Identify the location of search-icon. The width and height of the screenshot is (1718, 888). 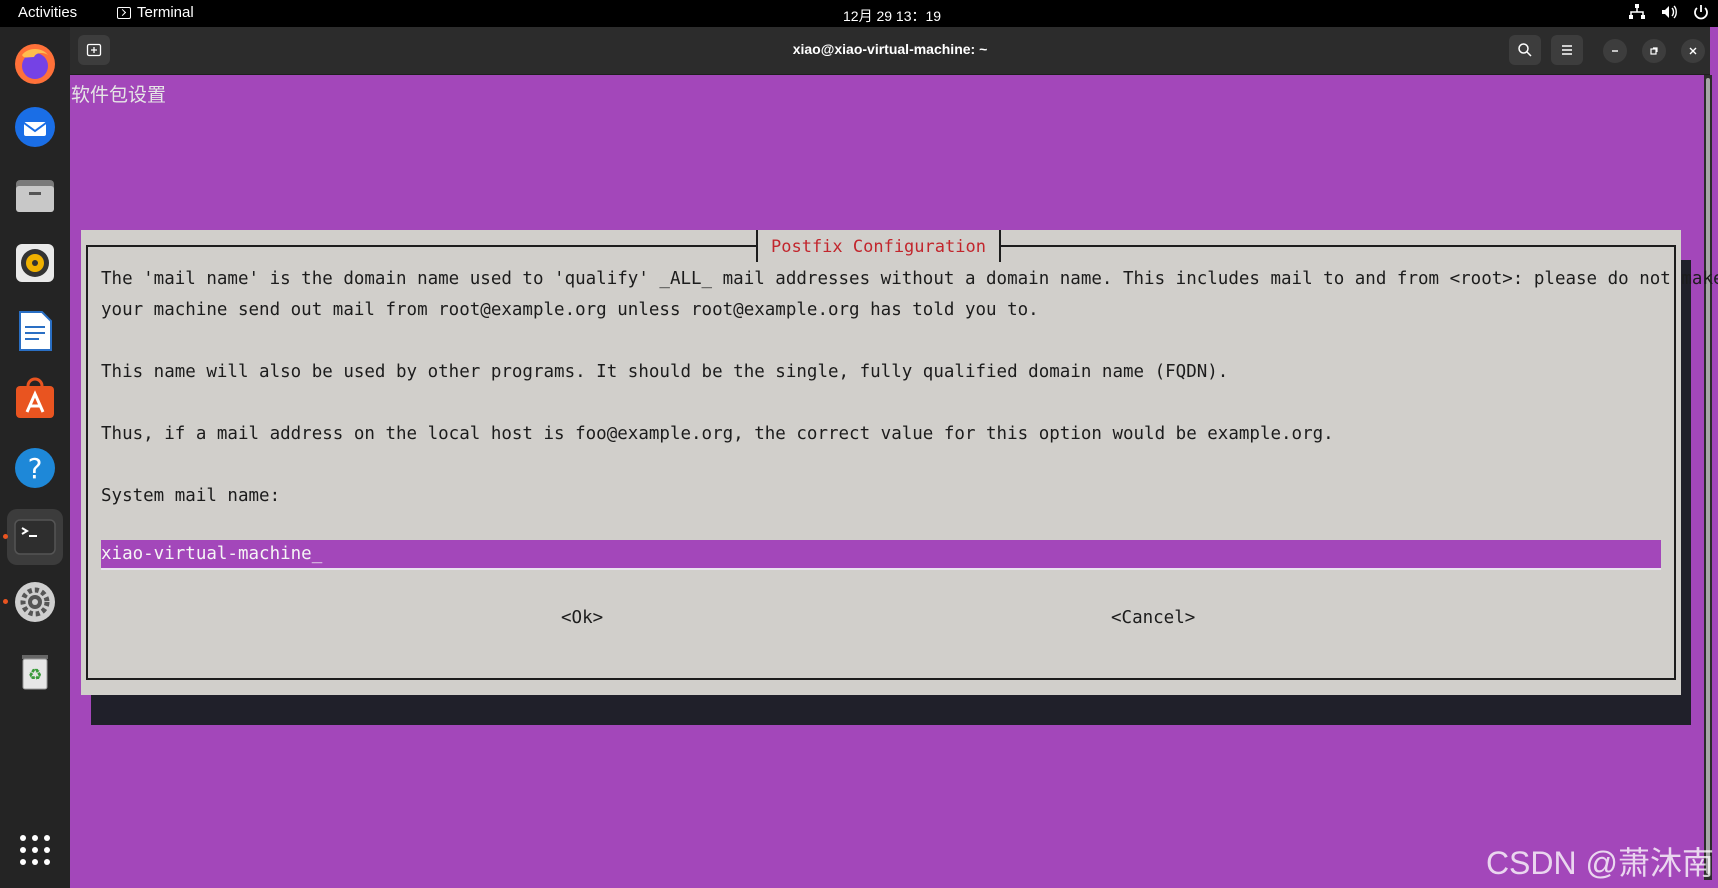
(1525, 50).